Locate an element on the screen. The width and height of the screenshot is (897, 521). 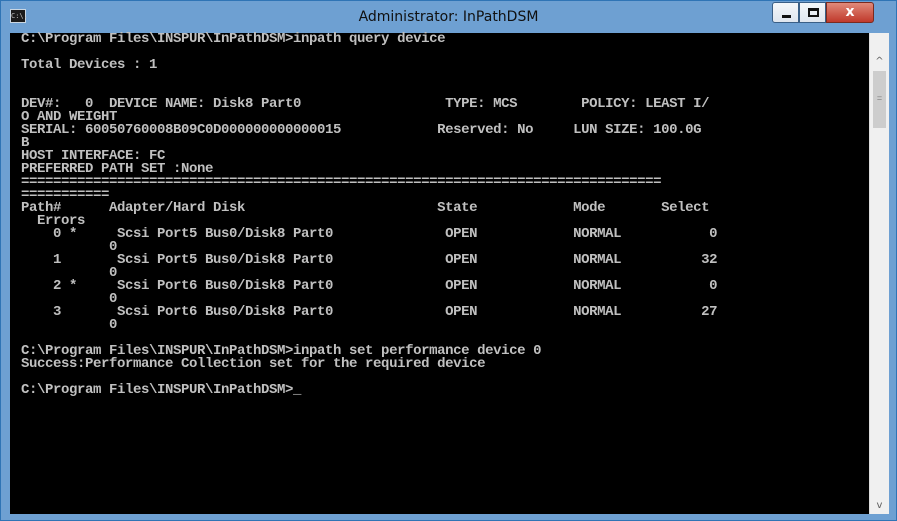
maximize-icon is located at coordinates (813, 12).